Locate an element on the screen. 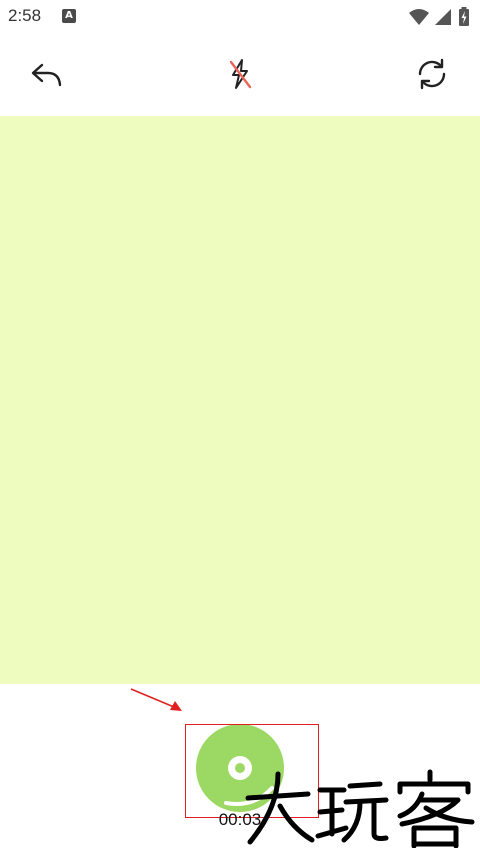  status-icons is located at coordinates (440, 17).